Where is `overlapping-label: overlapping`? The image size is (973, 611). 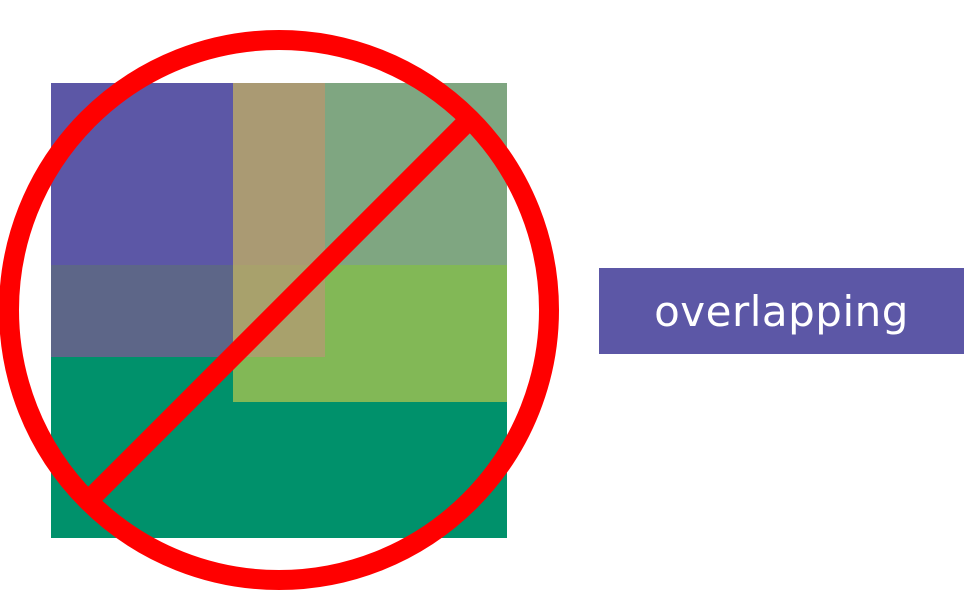 overlapping-label: overlapping is located at coordinates (781, 311).